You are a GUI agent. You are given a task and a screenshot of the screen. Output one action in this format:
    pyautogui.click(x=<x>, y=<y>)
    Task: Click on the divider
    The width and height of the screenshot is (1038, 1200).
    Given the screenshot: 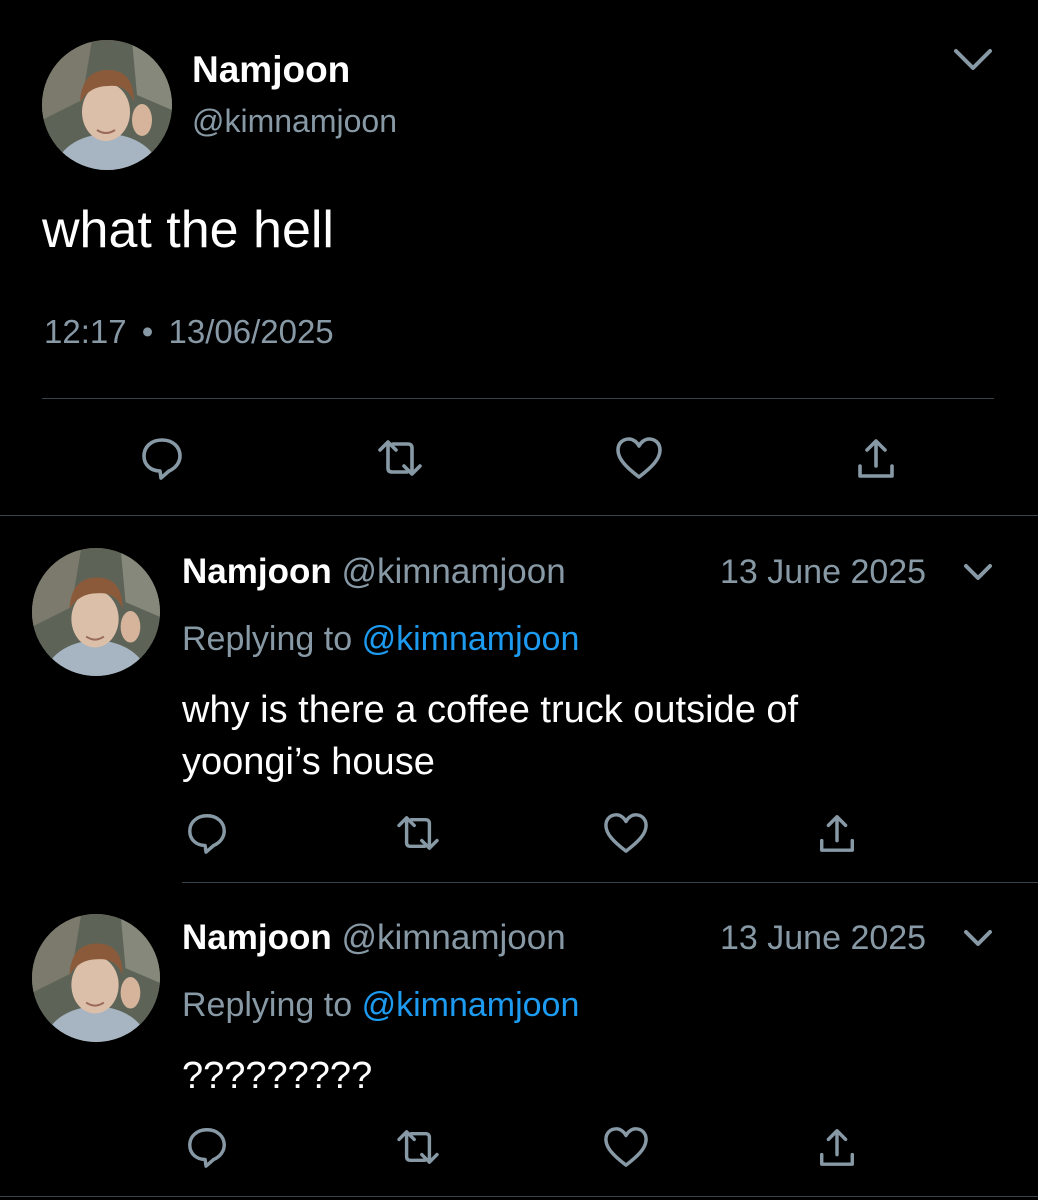 What is the action you would take?
    pyautogui.click(x=518, y=398)
    